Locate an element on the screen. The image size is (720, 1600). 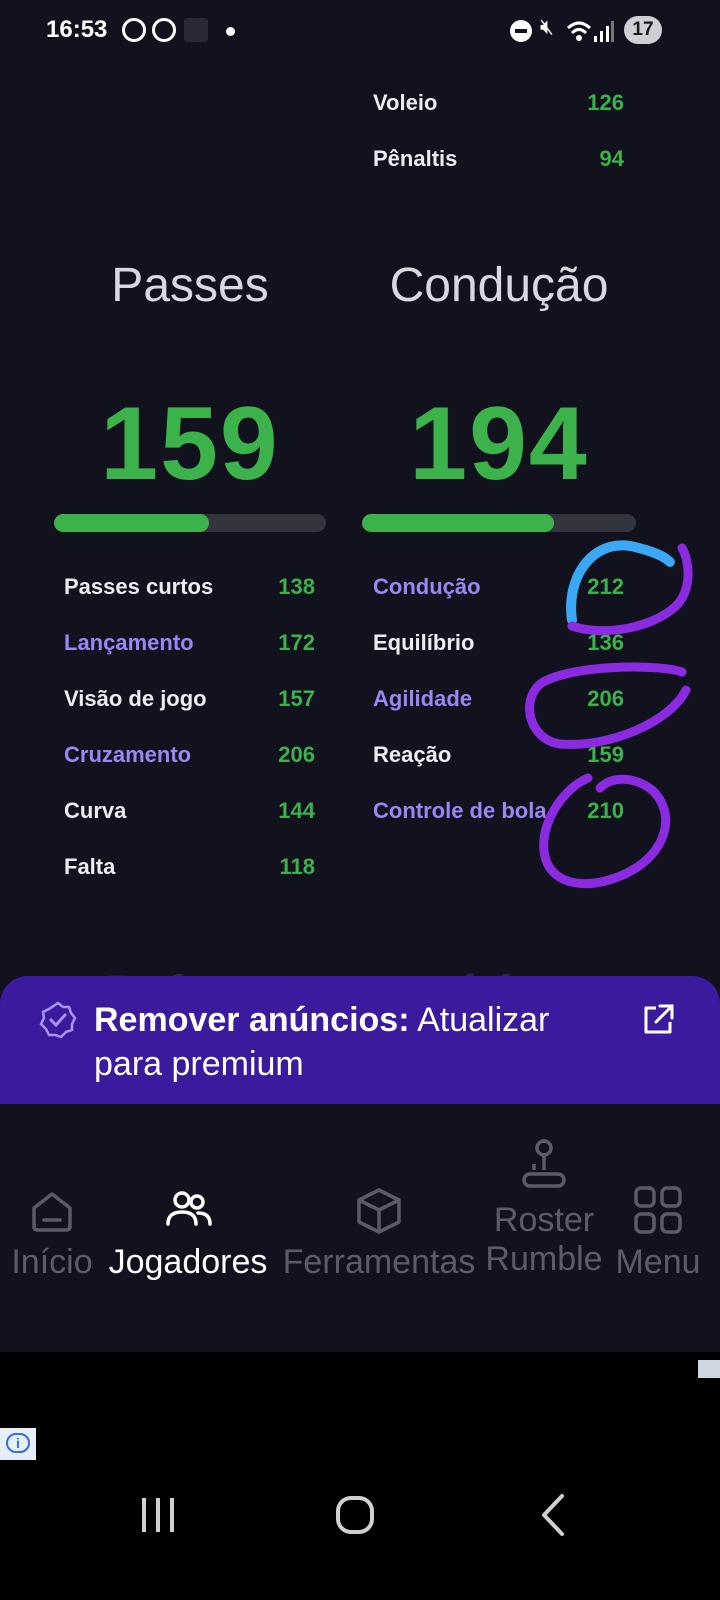
back-button is located at coordinates (553, 1515).